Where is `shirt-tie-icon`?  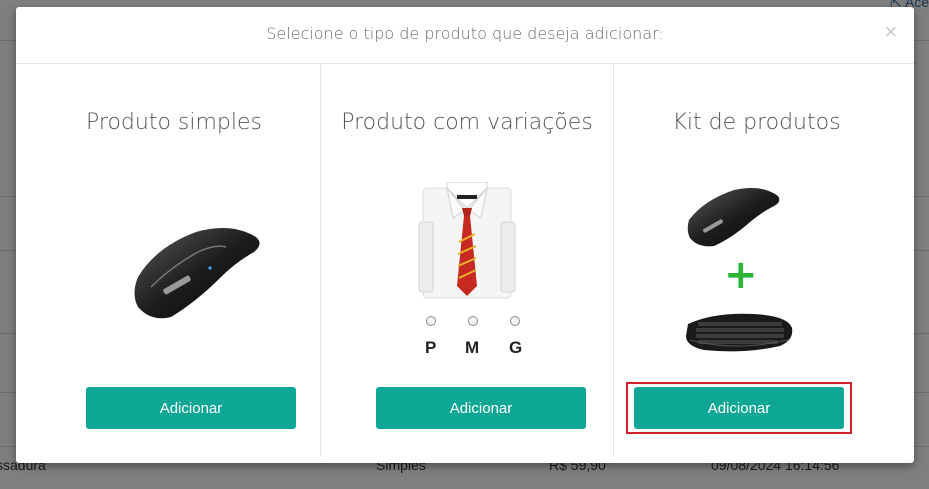
shirt-tie-icon is located at coordinates (467, 240).